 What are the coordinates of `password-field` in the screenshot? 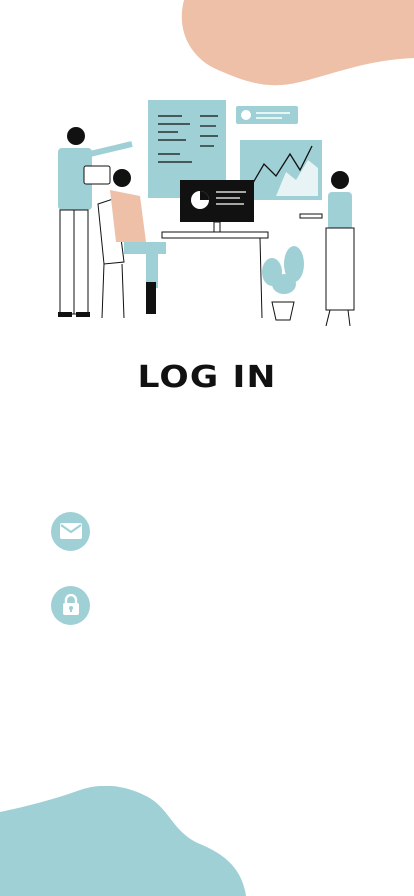 It's located at (231, 605).